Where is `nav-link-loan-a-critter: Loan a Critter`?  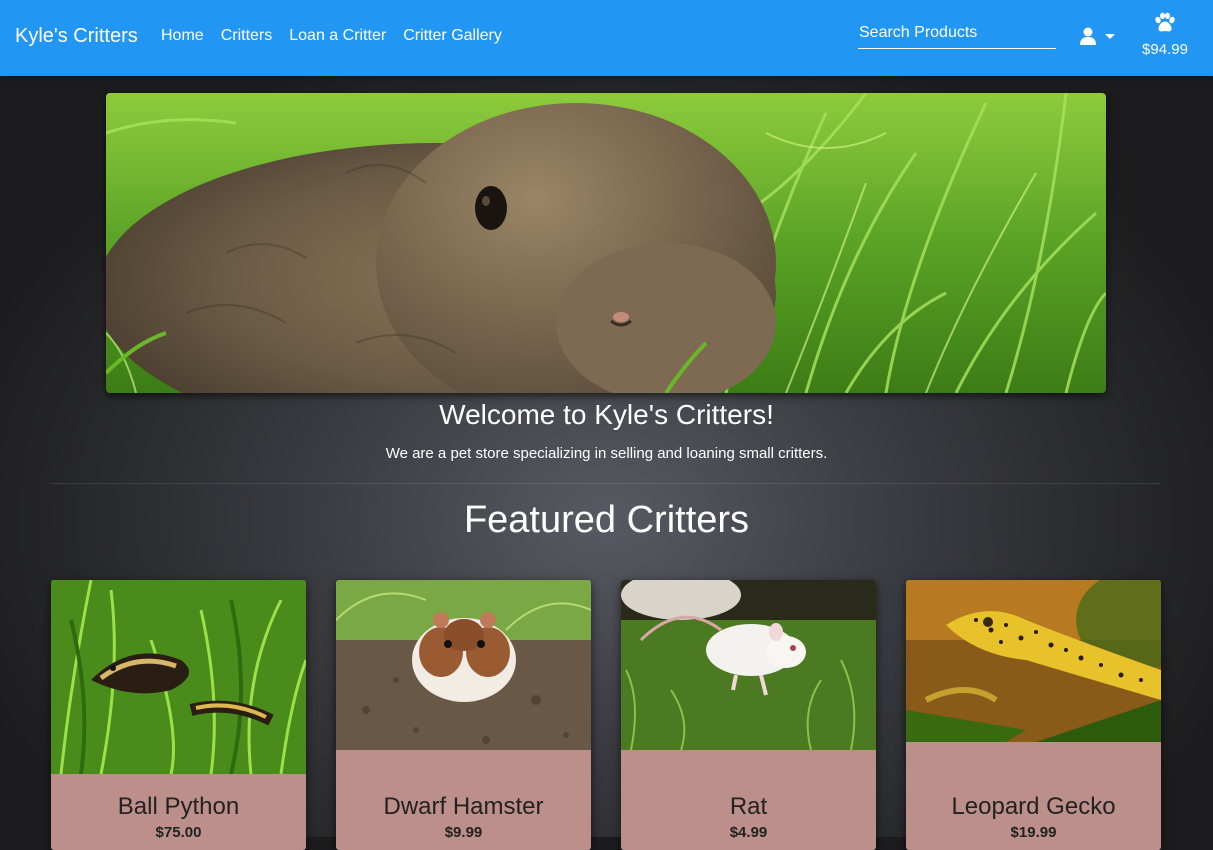
nav-link-loan-a-critter: Loan a Critter is located at coordinates (337, 36).